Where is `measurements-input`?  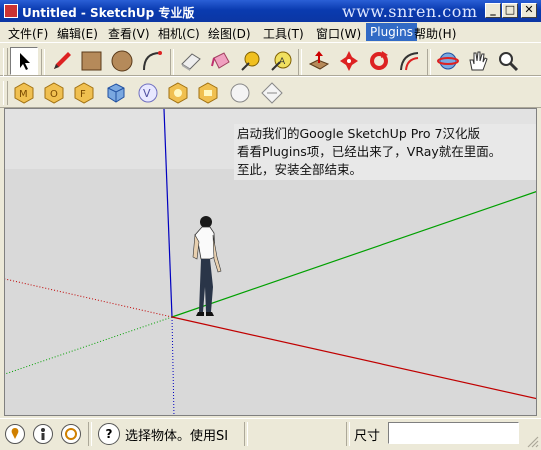 measurements-input is located at coordinates (453, 433).